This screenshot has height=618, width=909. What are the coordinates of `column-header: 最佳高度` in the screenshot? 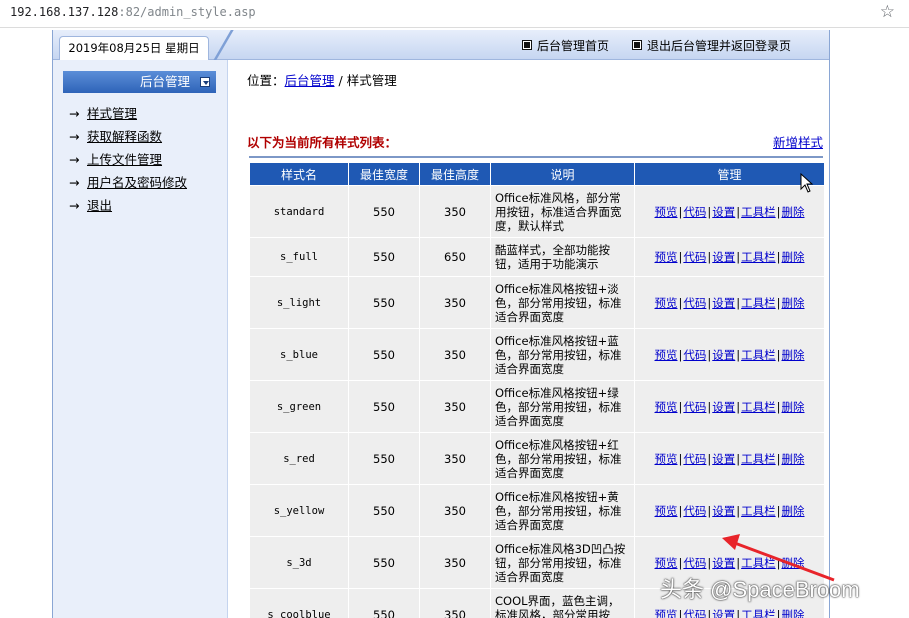 It's located at (455, 174).